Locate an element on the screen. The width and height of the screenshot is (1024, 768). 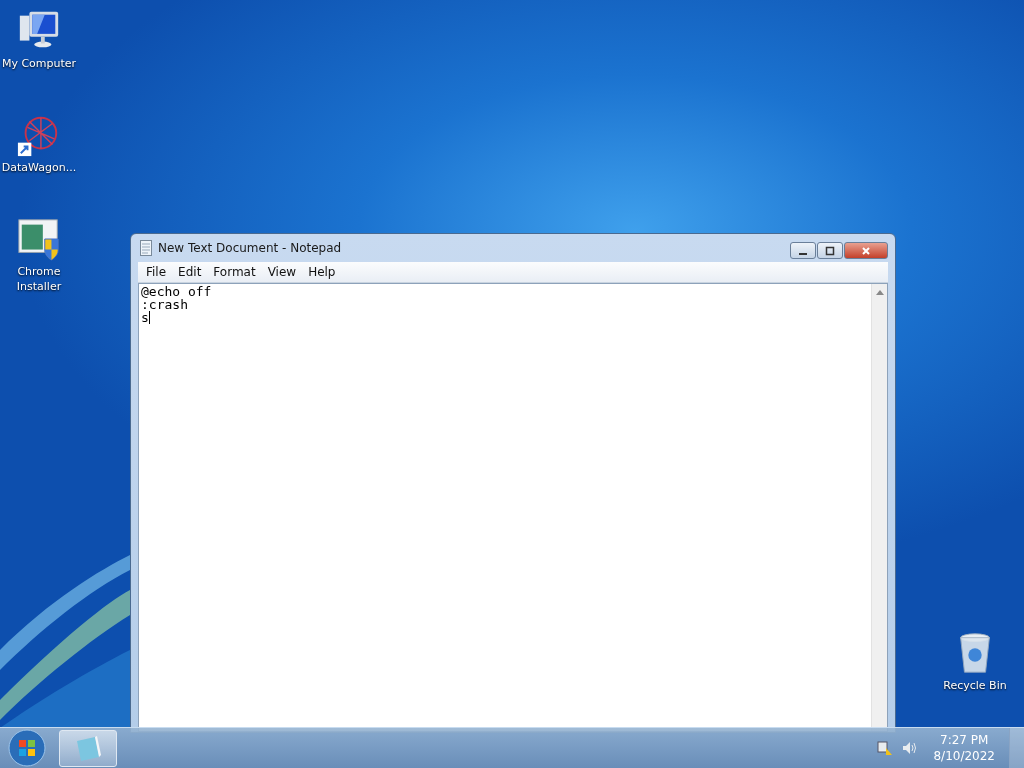
maximize-button is located at coordinates (830, 250).